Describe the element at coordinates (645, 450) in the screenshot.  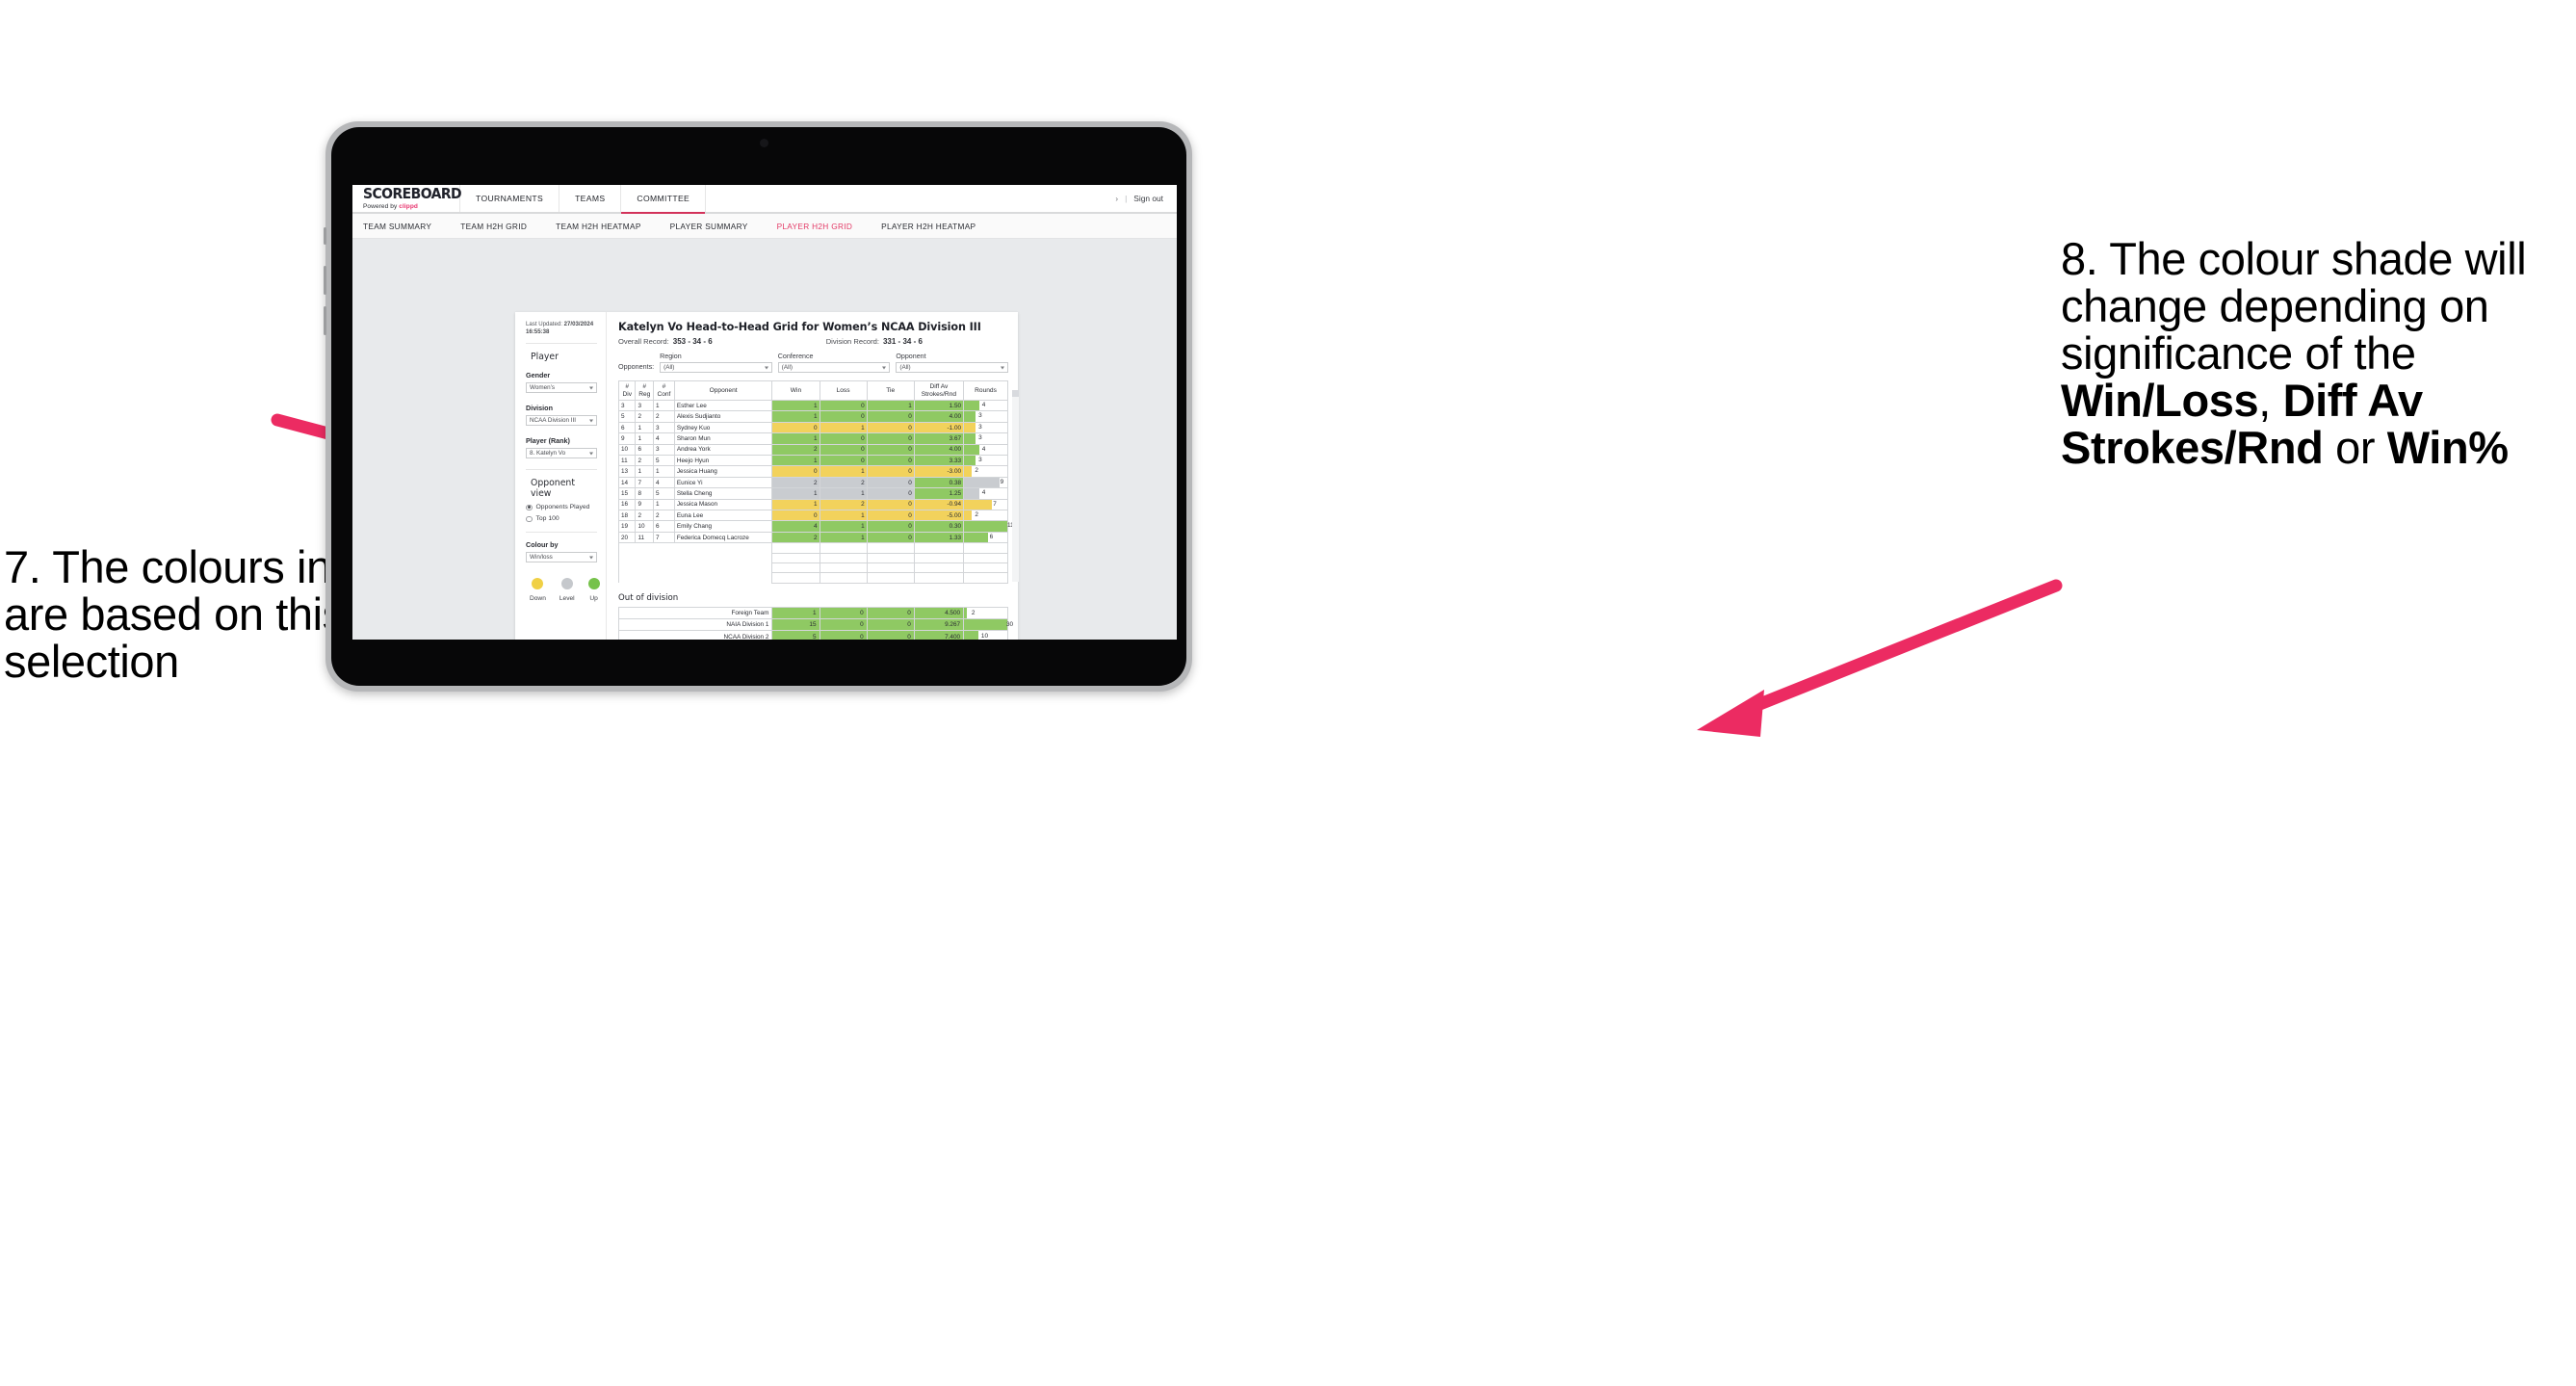
I see `cell-reg: 6` at that location.